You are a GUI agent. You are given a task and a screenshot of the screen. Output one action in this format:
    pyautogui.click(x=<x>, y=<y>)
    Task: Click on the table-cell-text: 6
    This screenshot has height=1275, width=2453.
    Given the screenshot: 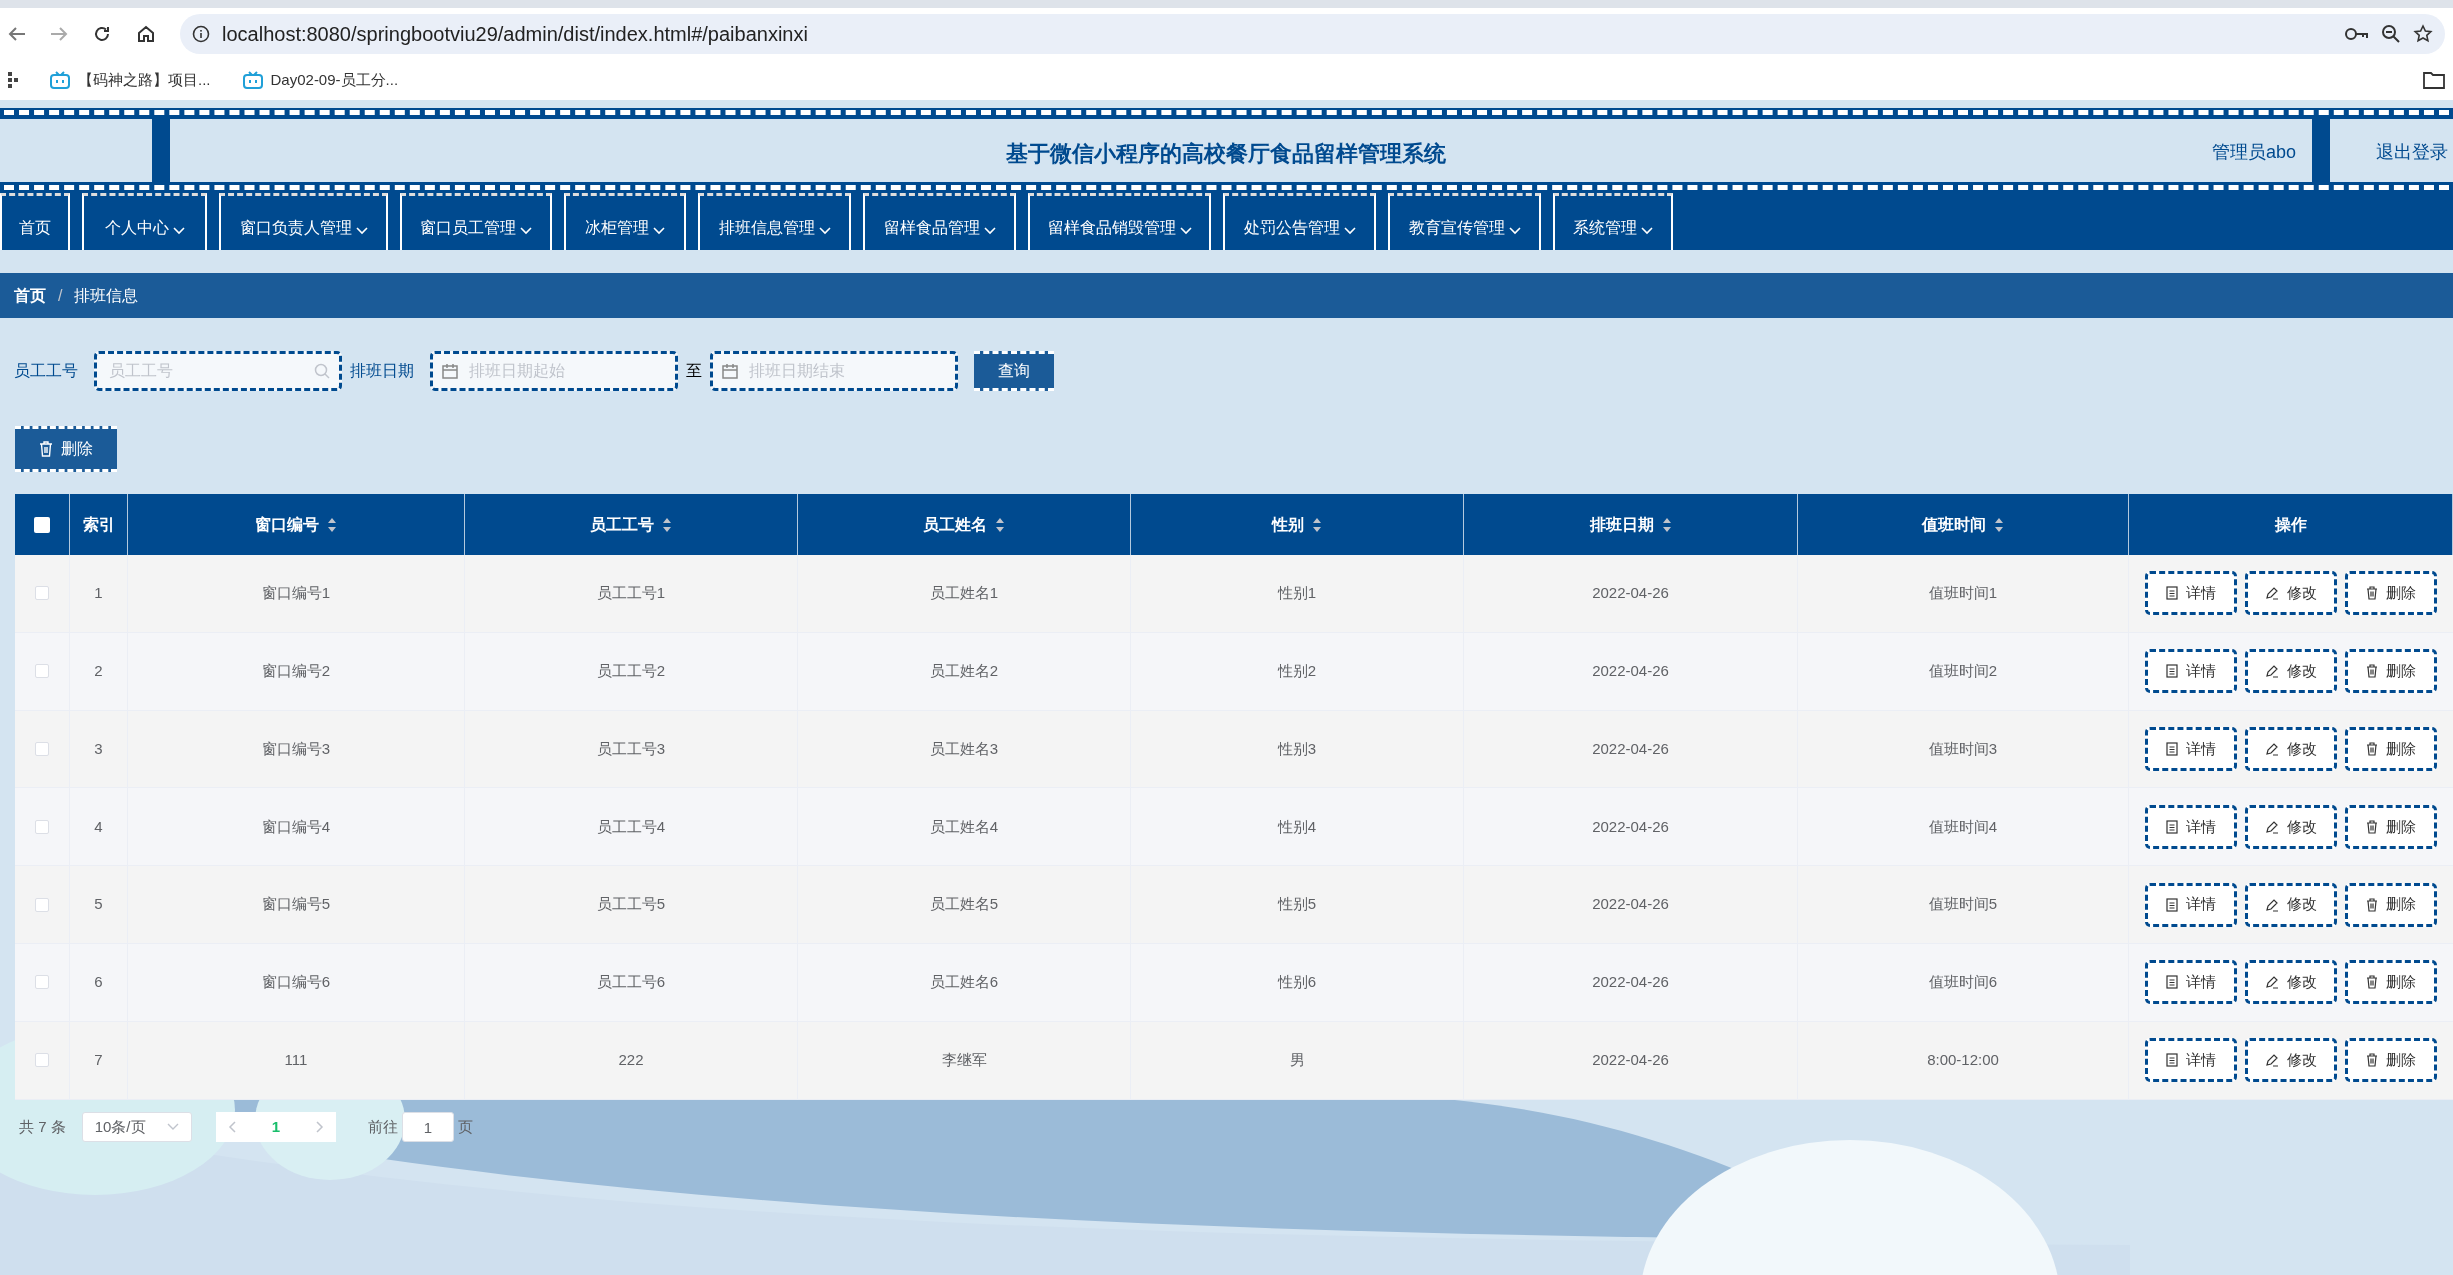 What is the action you would take?
    pyautogui.click(x=98, y=982)
    